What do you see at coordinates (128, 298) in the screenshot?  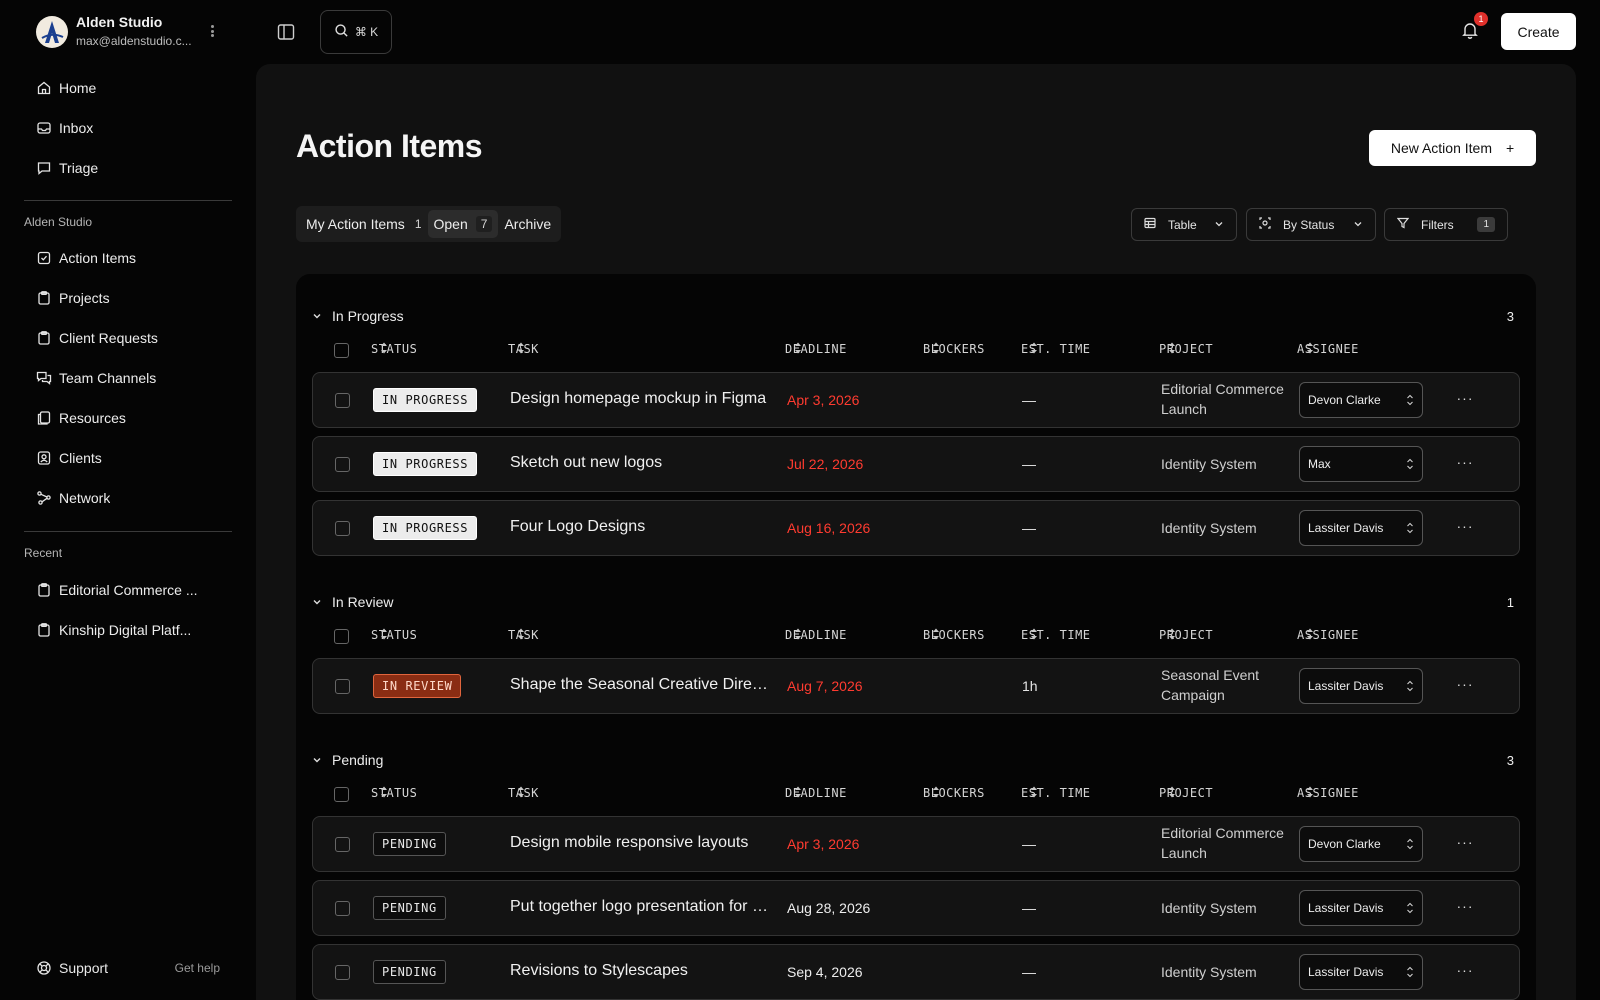 I see `nav-item-projects: Projects` at bounding box center [128, 298].